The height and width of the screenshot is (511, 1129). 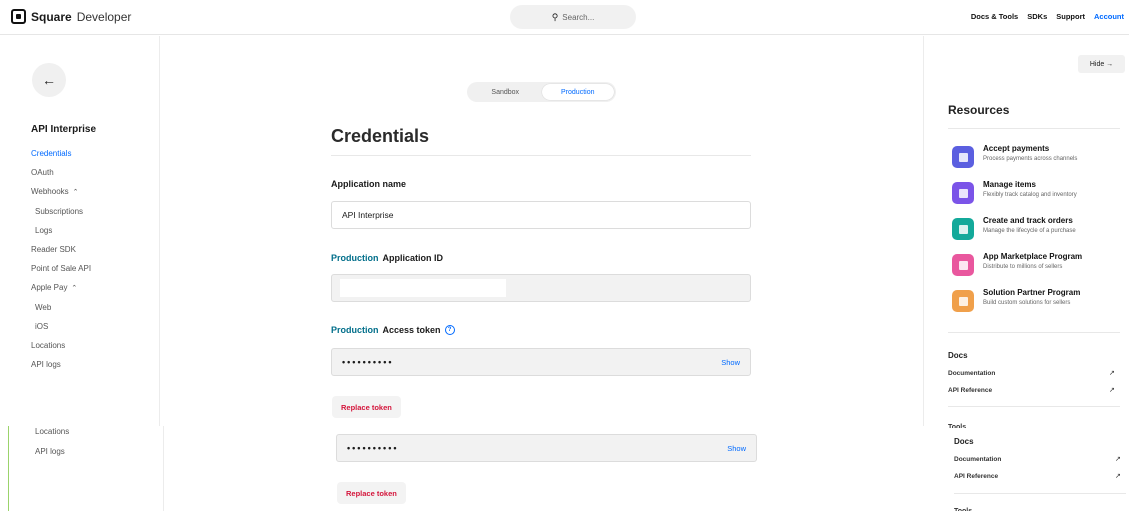 What do you see at coordinates (1028, 220) in the screenshot?
I see `resource-name: Create and track orders` at bounding box center [1028, 220].